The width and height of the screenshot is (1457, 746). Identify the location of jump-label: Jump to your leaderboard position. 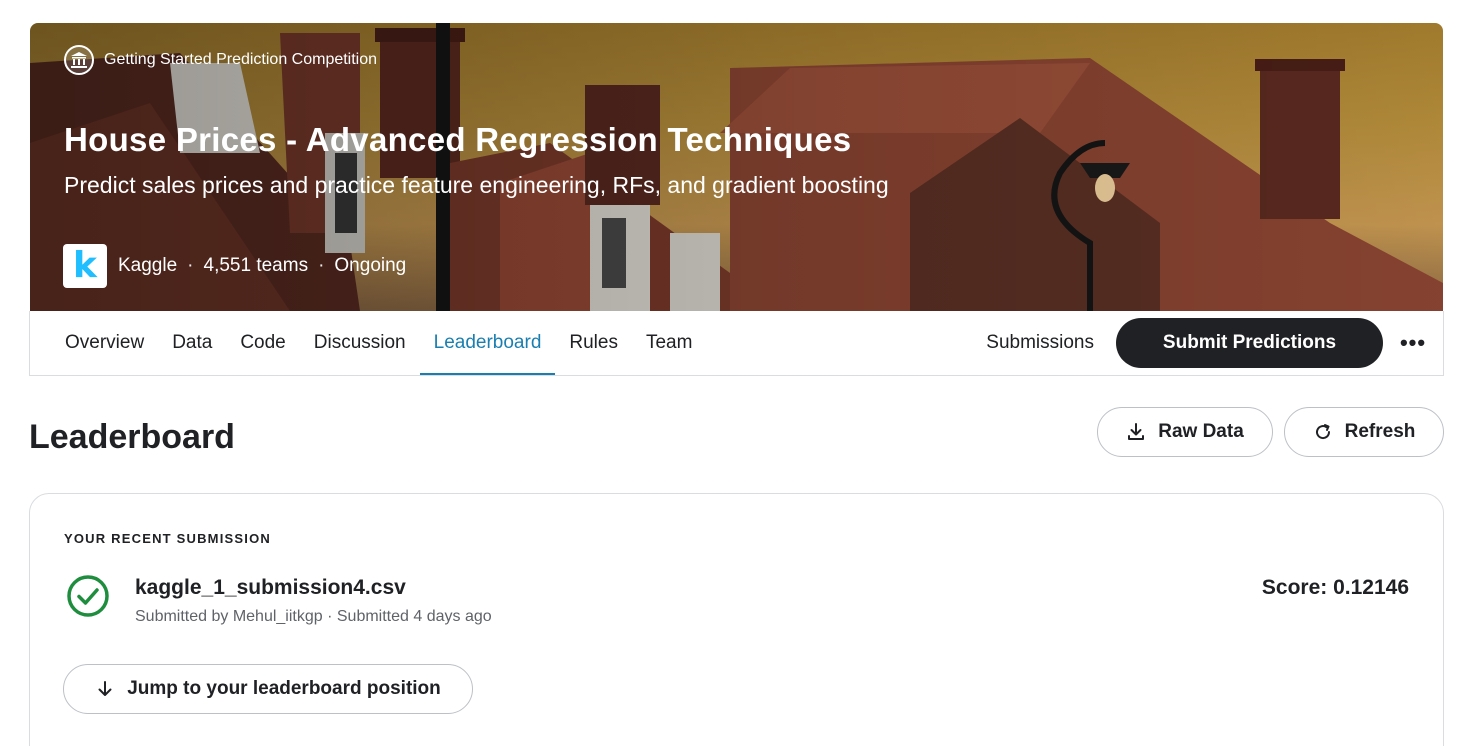
(284, 688).